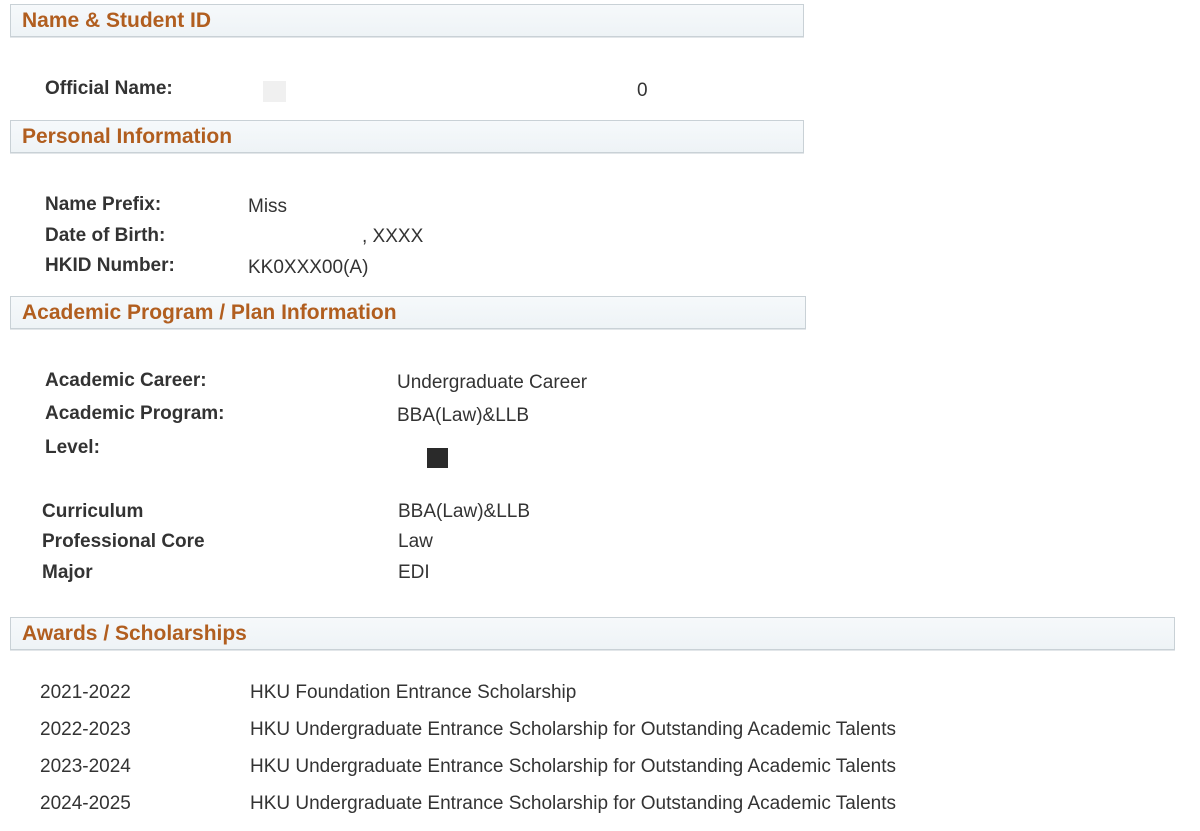  I want to click on award-year: 2021-2022, so click(85, 692).